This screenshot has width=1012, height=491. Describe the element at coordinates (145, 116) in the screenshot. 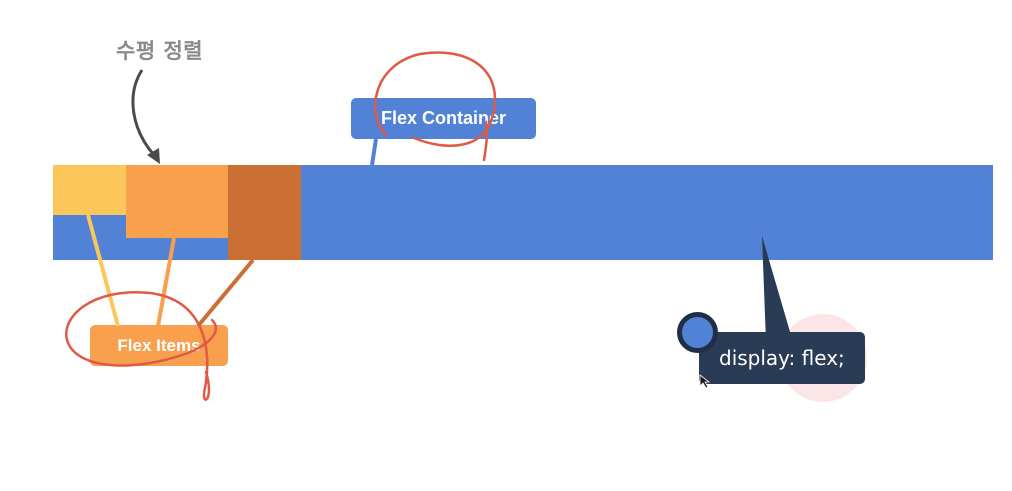

I see `curved-arrow-icon` at that location.